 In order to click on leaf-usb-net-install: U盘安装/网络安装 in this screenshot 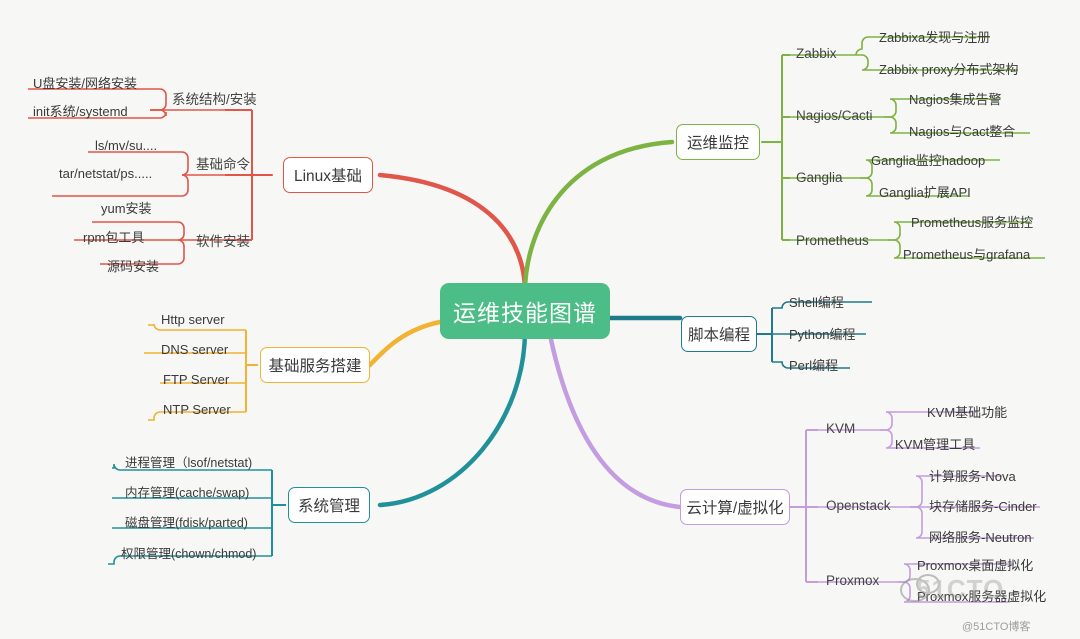, I will do `click(85, 82)`.